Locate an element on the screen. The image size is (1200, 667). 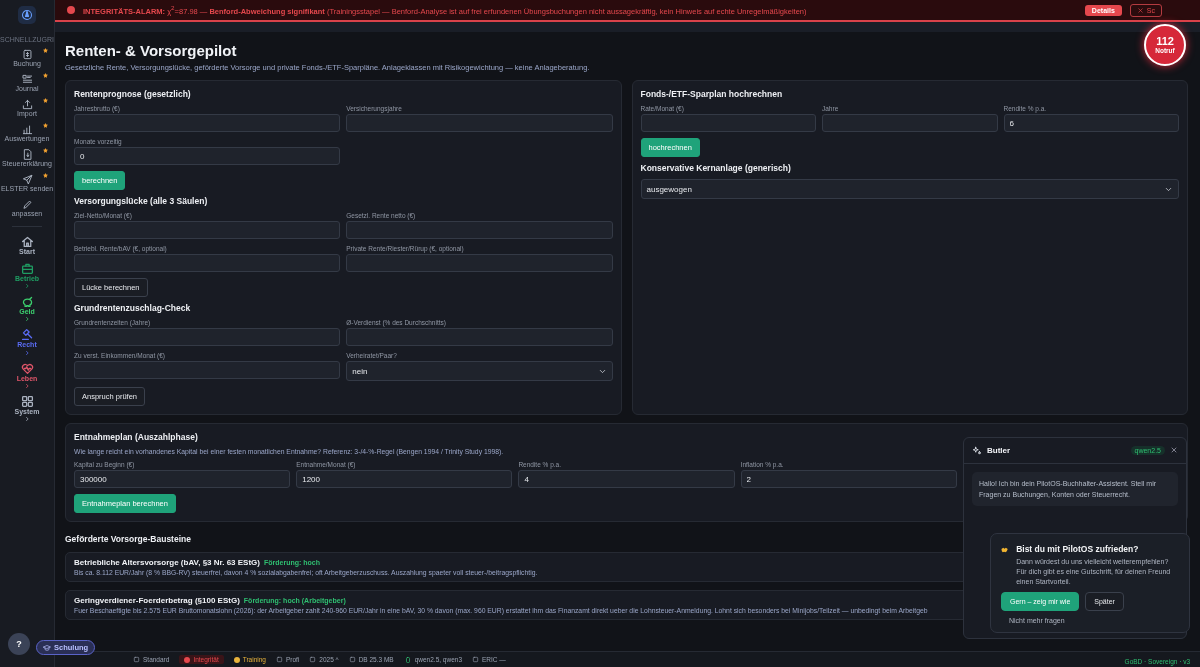
panel-title: Butler is located at coordinates (999, 450).